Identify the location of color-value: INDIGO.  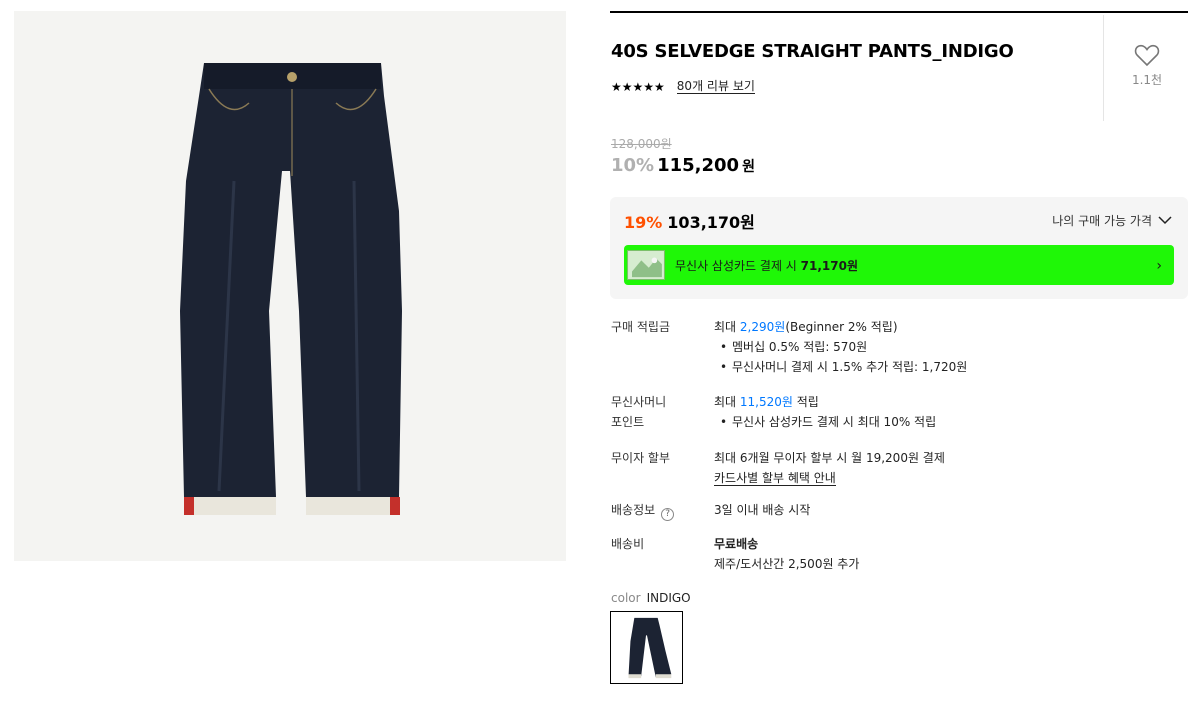
(668, 598).